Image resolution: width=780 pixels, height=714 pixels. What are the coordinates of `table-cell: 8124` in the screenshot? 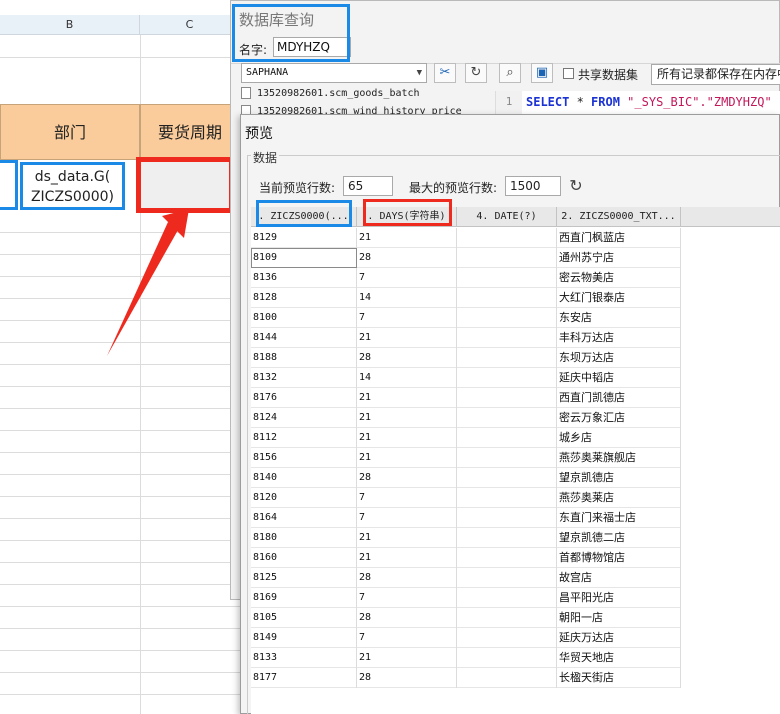 It's located at (304, 418).